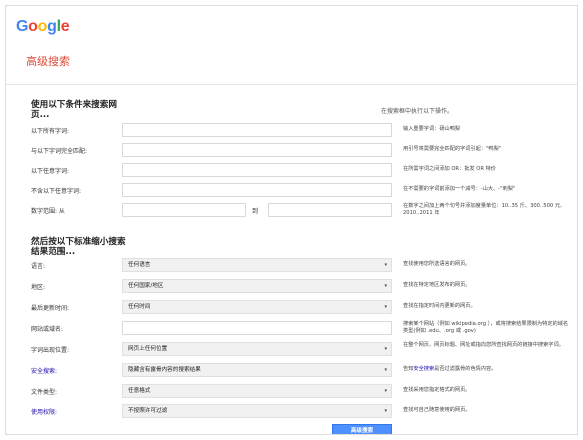 The height and width of the screenshot is (440, 583). What do you see at coordinates (437, 390) in the screenshot?
I see `hint-file-type: 查找采用您指定格式的网页。` at bounding box center [437, 390].